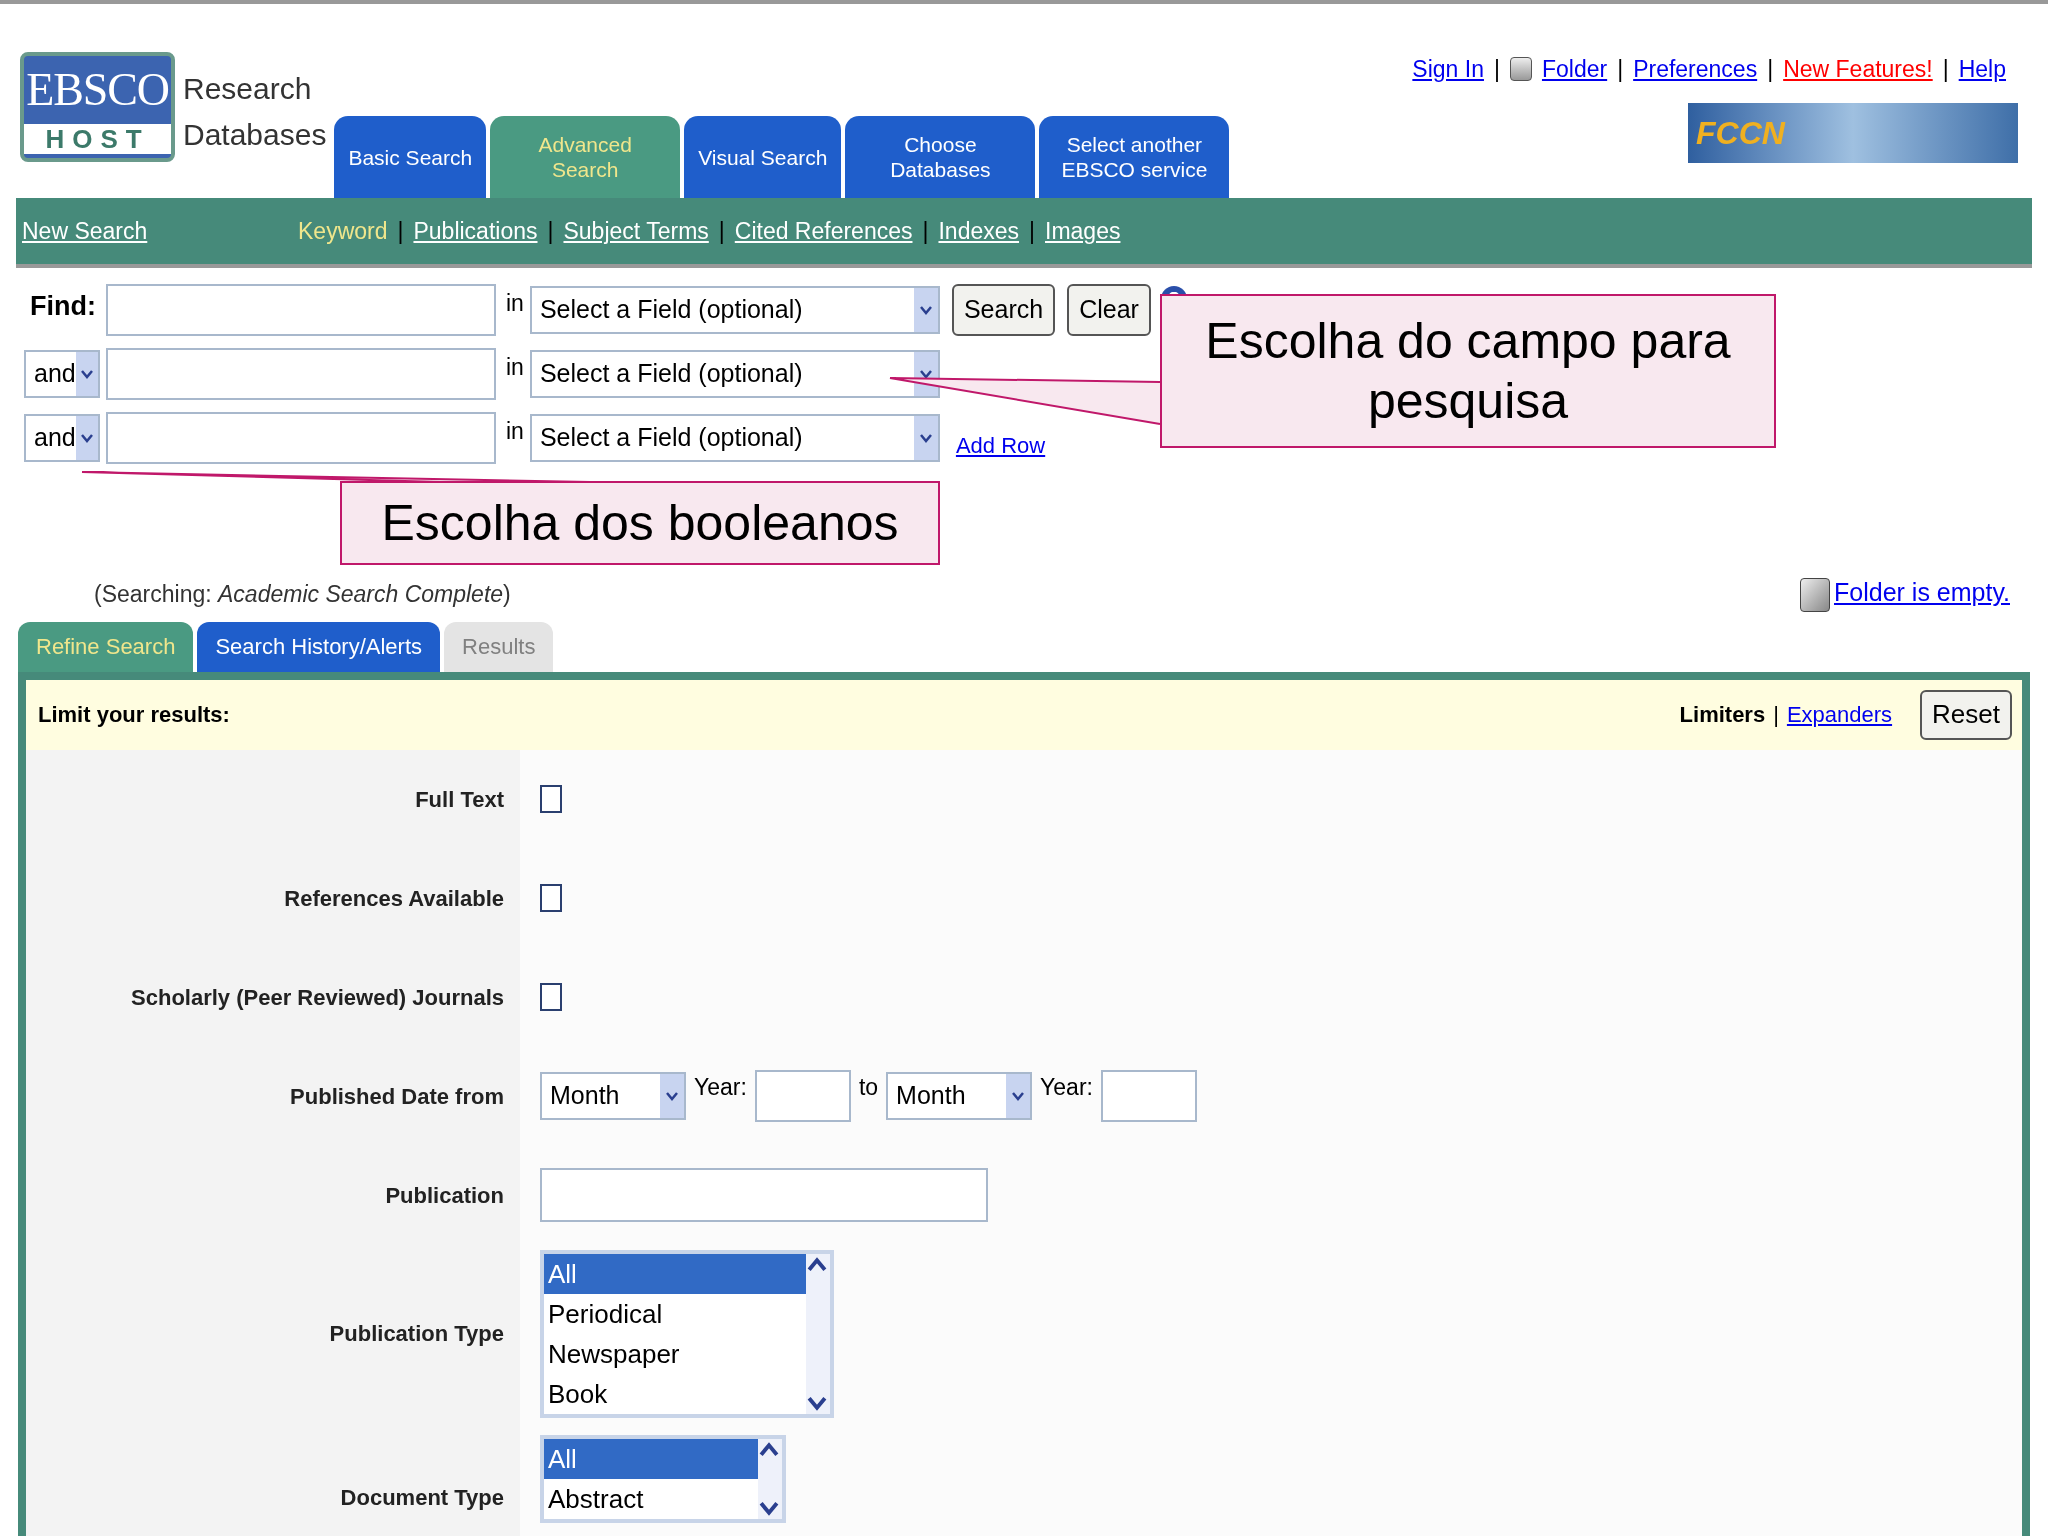 This screenshot has height=1536, width=2048. What do you see at coordinates (1134, 157) in the screenshot?
I see `nav-tab: Select another EBSCO service` at bounding box center [1134, 157].